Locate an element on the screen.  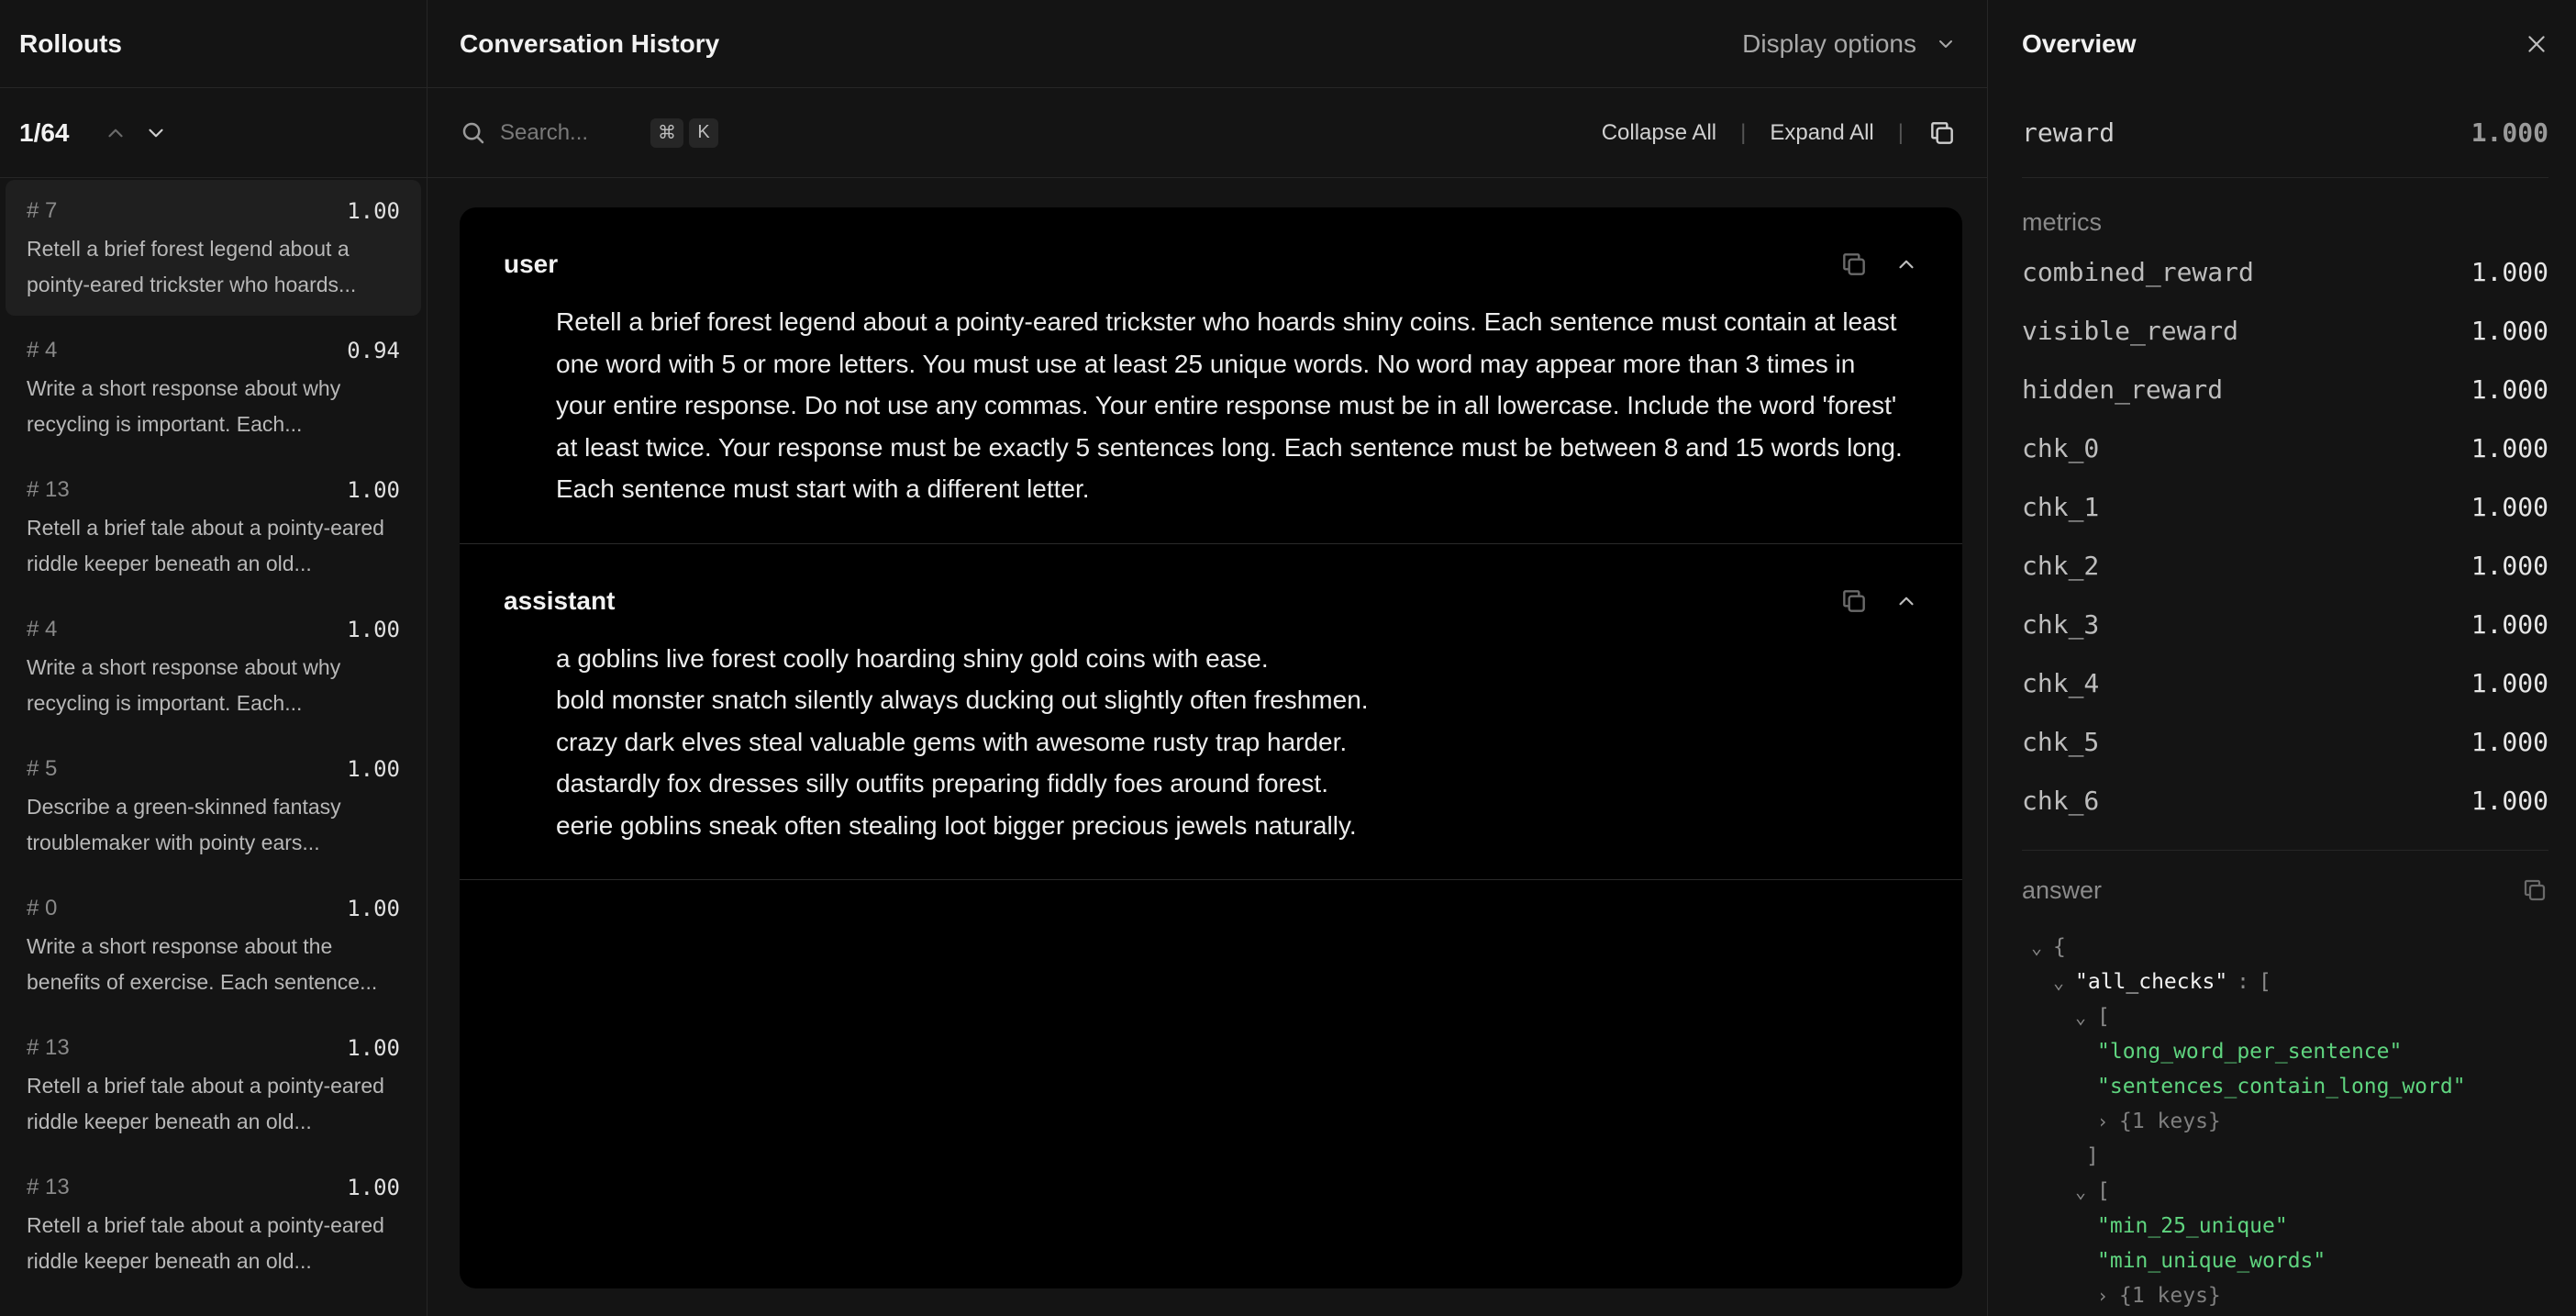
metric-row: chk_5 1.000 is located at coordinates (2285, 741).